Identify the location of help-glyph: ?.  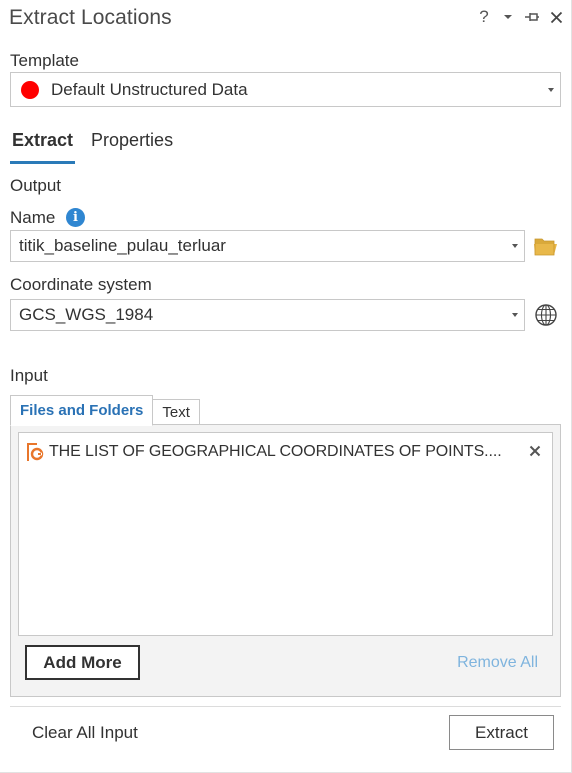
(484, 16).